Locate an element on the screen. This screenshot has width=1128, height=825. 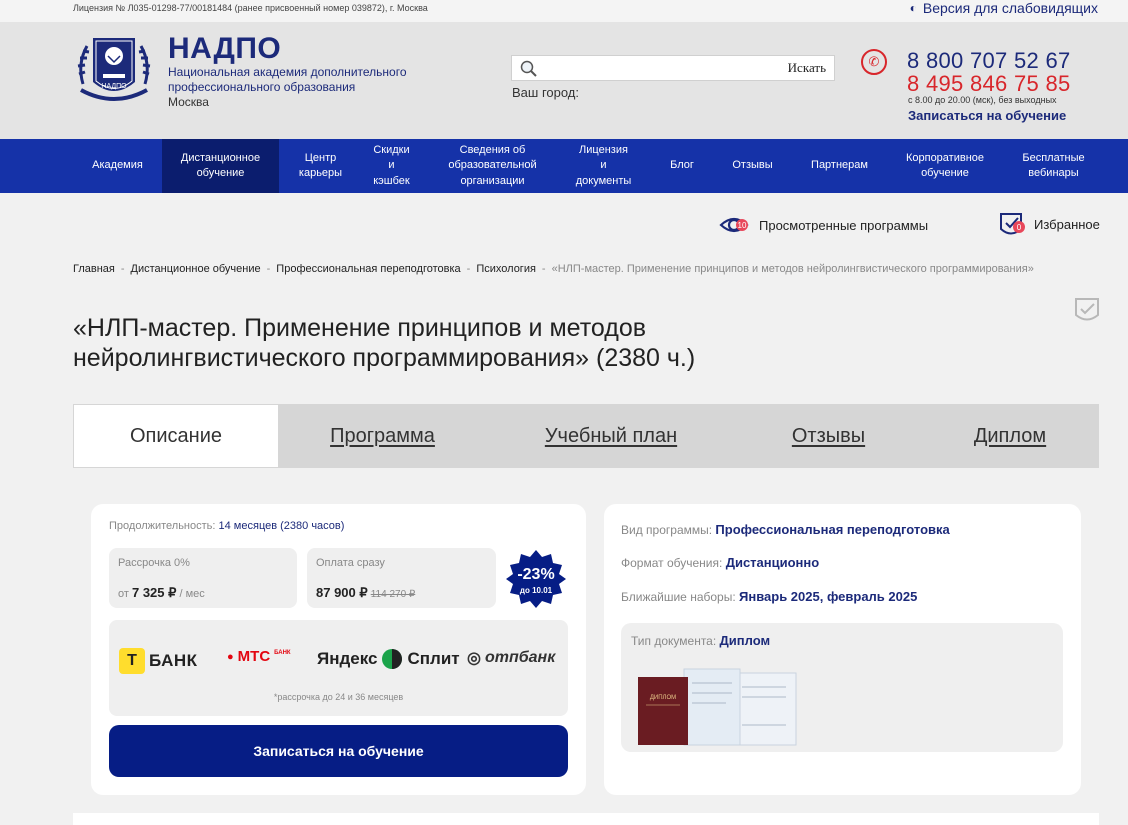
search-icon is located at coordinates (528, 68).